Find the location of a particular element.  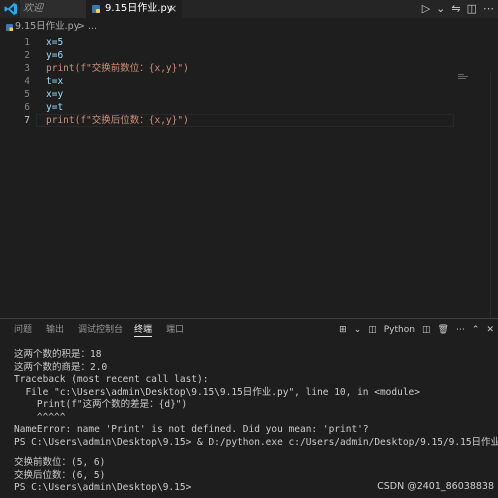

dropdown-chevron-icon: ⌄ is located at coordinates (440, 9).